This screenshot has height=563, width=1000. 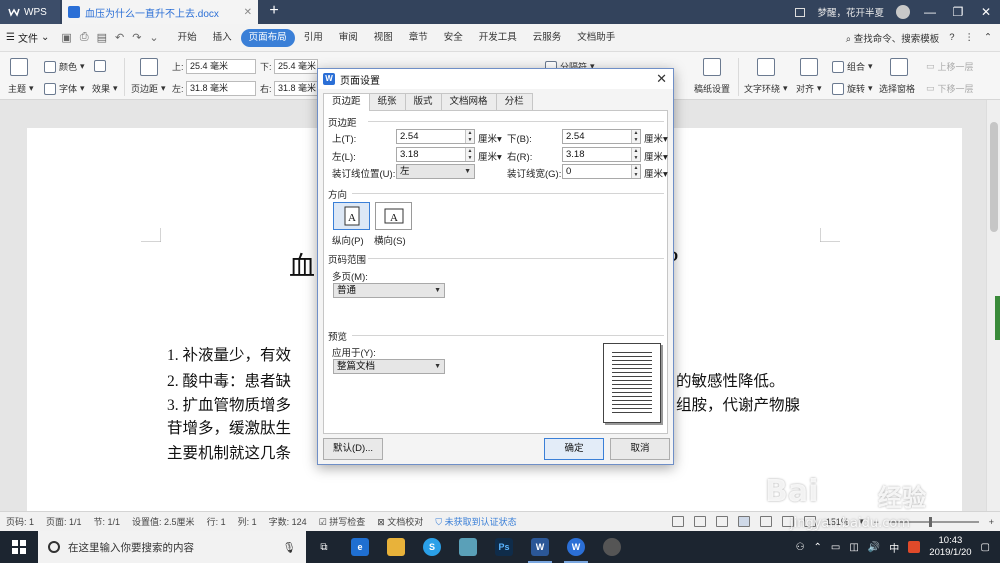 I want to click on cancel-button: 取消, so click(x=640, y=449).